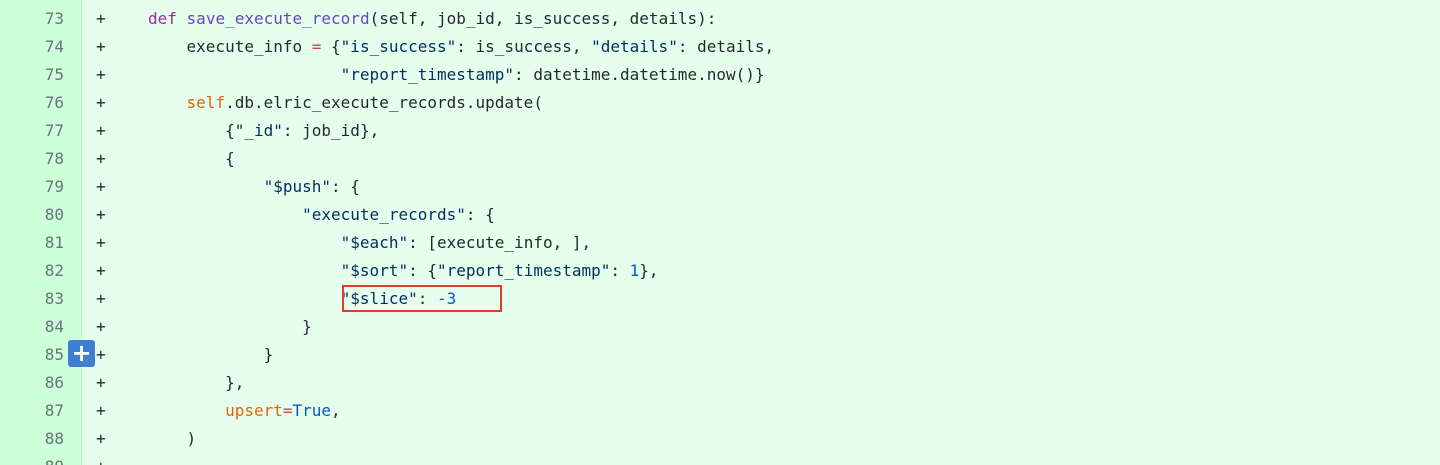 Image resolution: width=1440 pixels, height=465 pixels. I want to click on plus-icon: +, so click(81, 353).